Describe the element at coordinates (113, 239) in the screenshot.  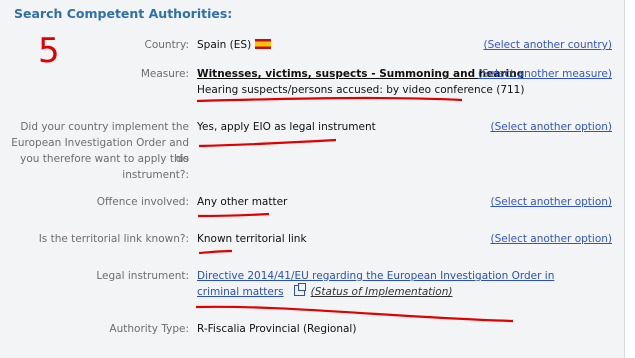
I see `territorial-label: Is the territorial link known?:` at that location.